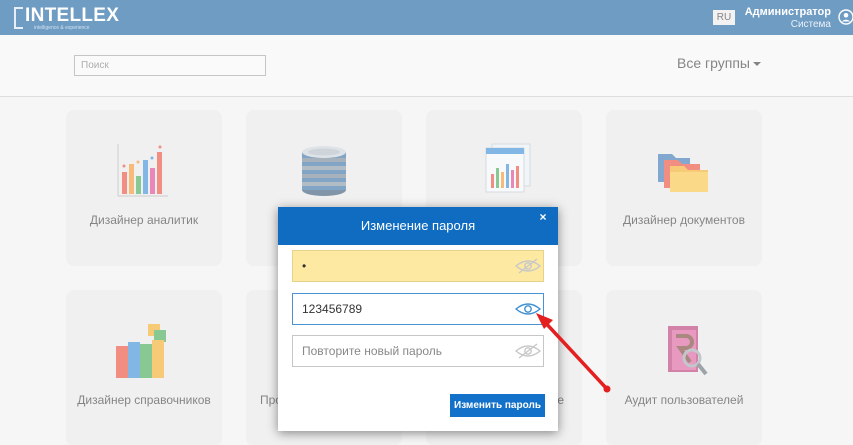 Image resolution: width=853 pixels, height=445 pixels. Describe the element at coordinates (418, 351) in the screenshot. I see `repeat-password-field` at that location.